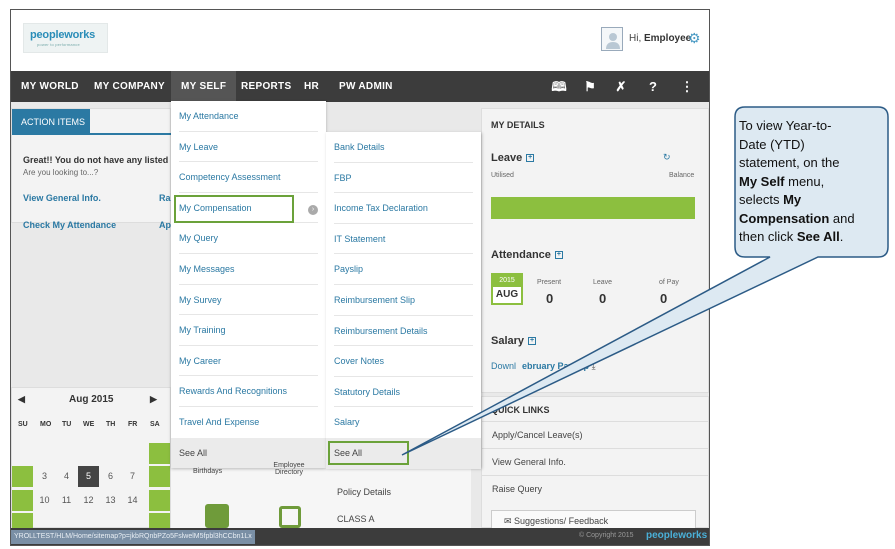  I want to click on callout-text-run: menu,, so click(804, 181).